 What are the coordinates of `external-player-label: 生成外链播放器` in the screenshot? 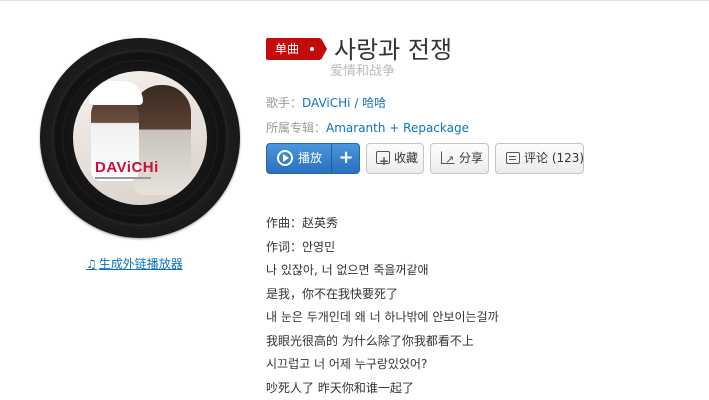 It's located at (140, 264).